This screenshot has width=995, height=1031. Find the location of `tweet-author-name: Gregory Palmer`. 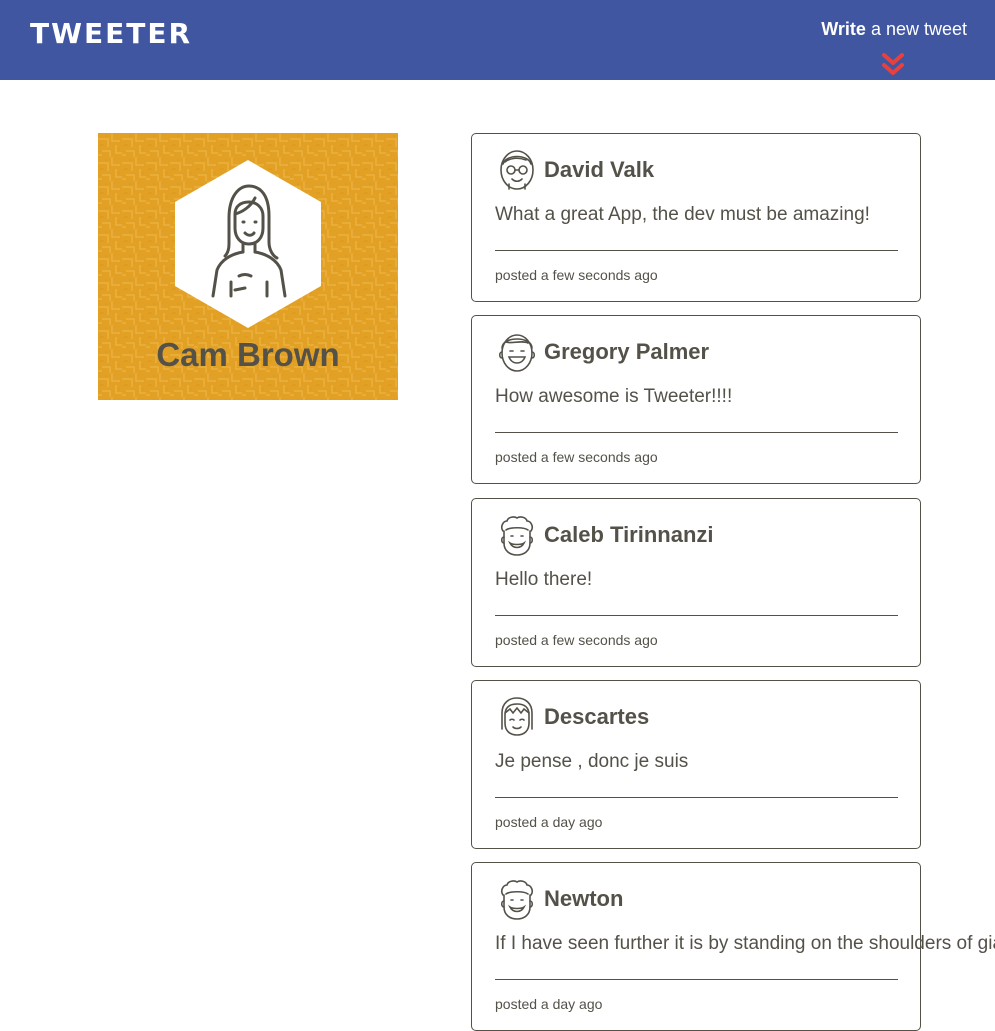

tweet-author-name: Gregory Palmer is located at coordinates (627, 351).